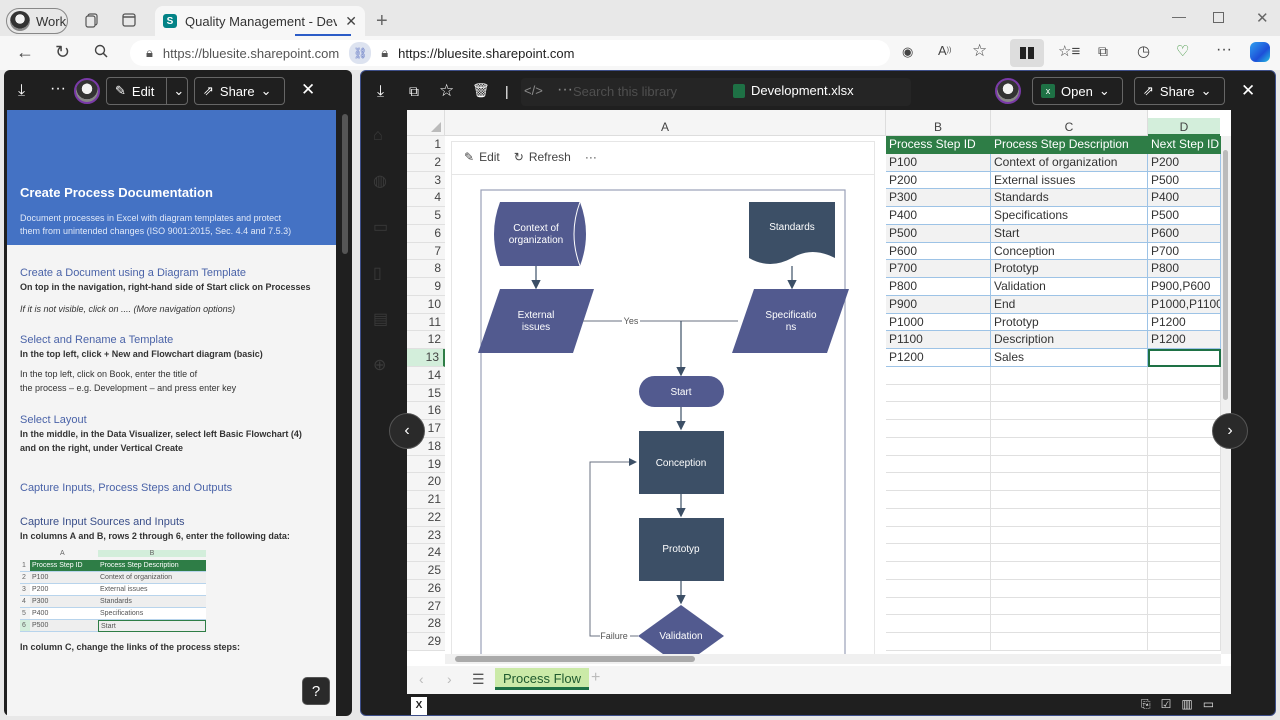 Image resolution: width=1280 pixels, height=720 pixels. I want to click on row-header: 15, so click(426, 393).